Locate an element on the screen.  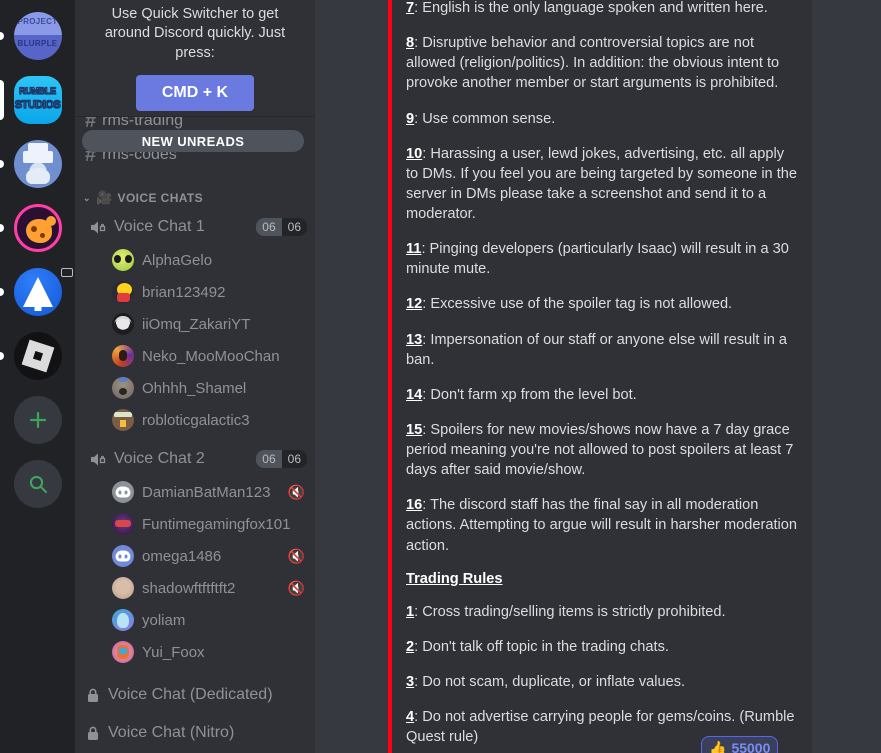
voice-member-name: yoliam is located at coordinates (164, 620).